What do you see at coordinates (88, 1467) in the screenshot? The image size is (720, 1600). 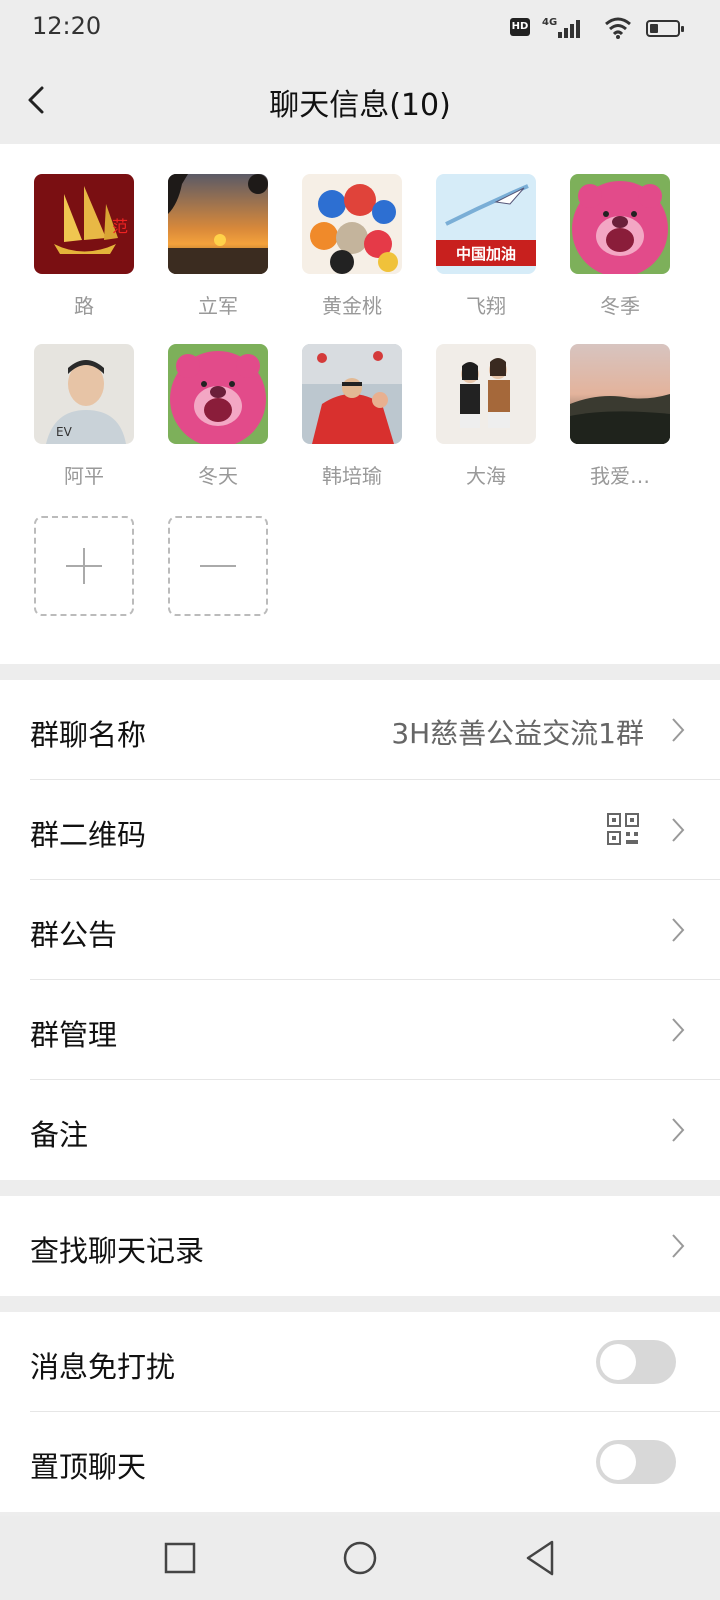 I see `pin-label: 置顶聊天` at bounding box center [88, 1467].